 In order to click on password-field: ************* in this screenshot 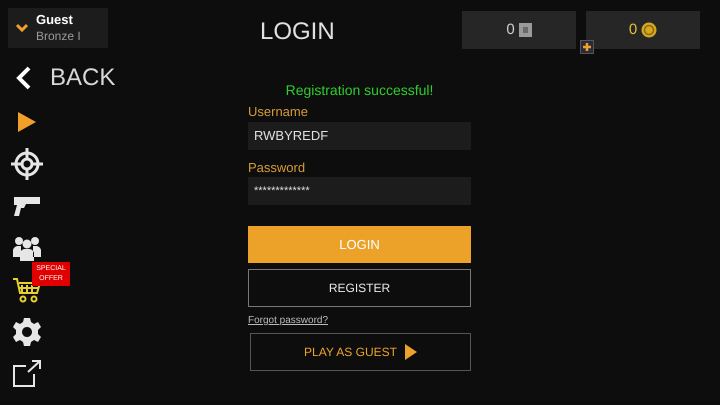, I will do `click(359, 191)`.